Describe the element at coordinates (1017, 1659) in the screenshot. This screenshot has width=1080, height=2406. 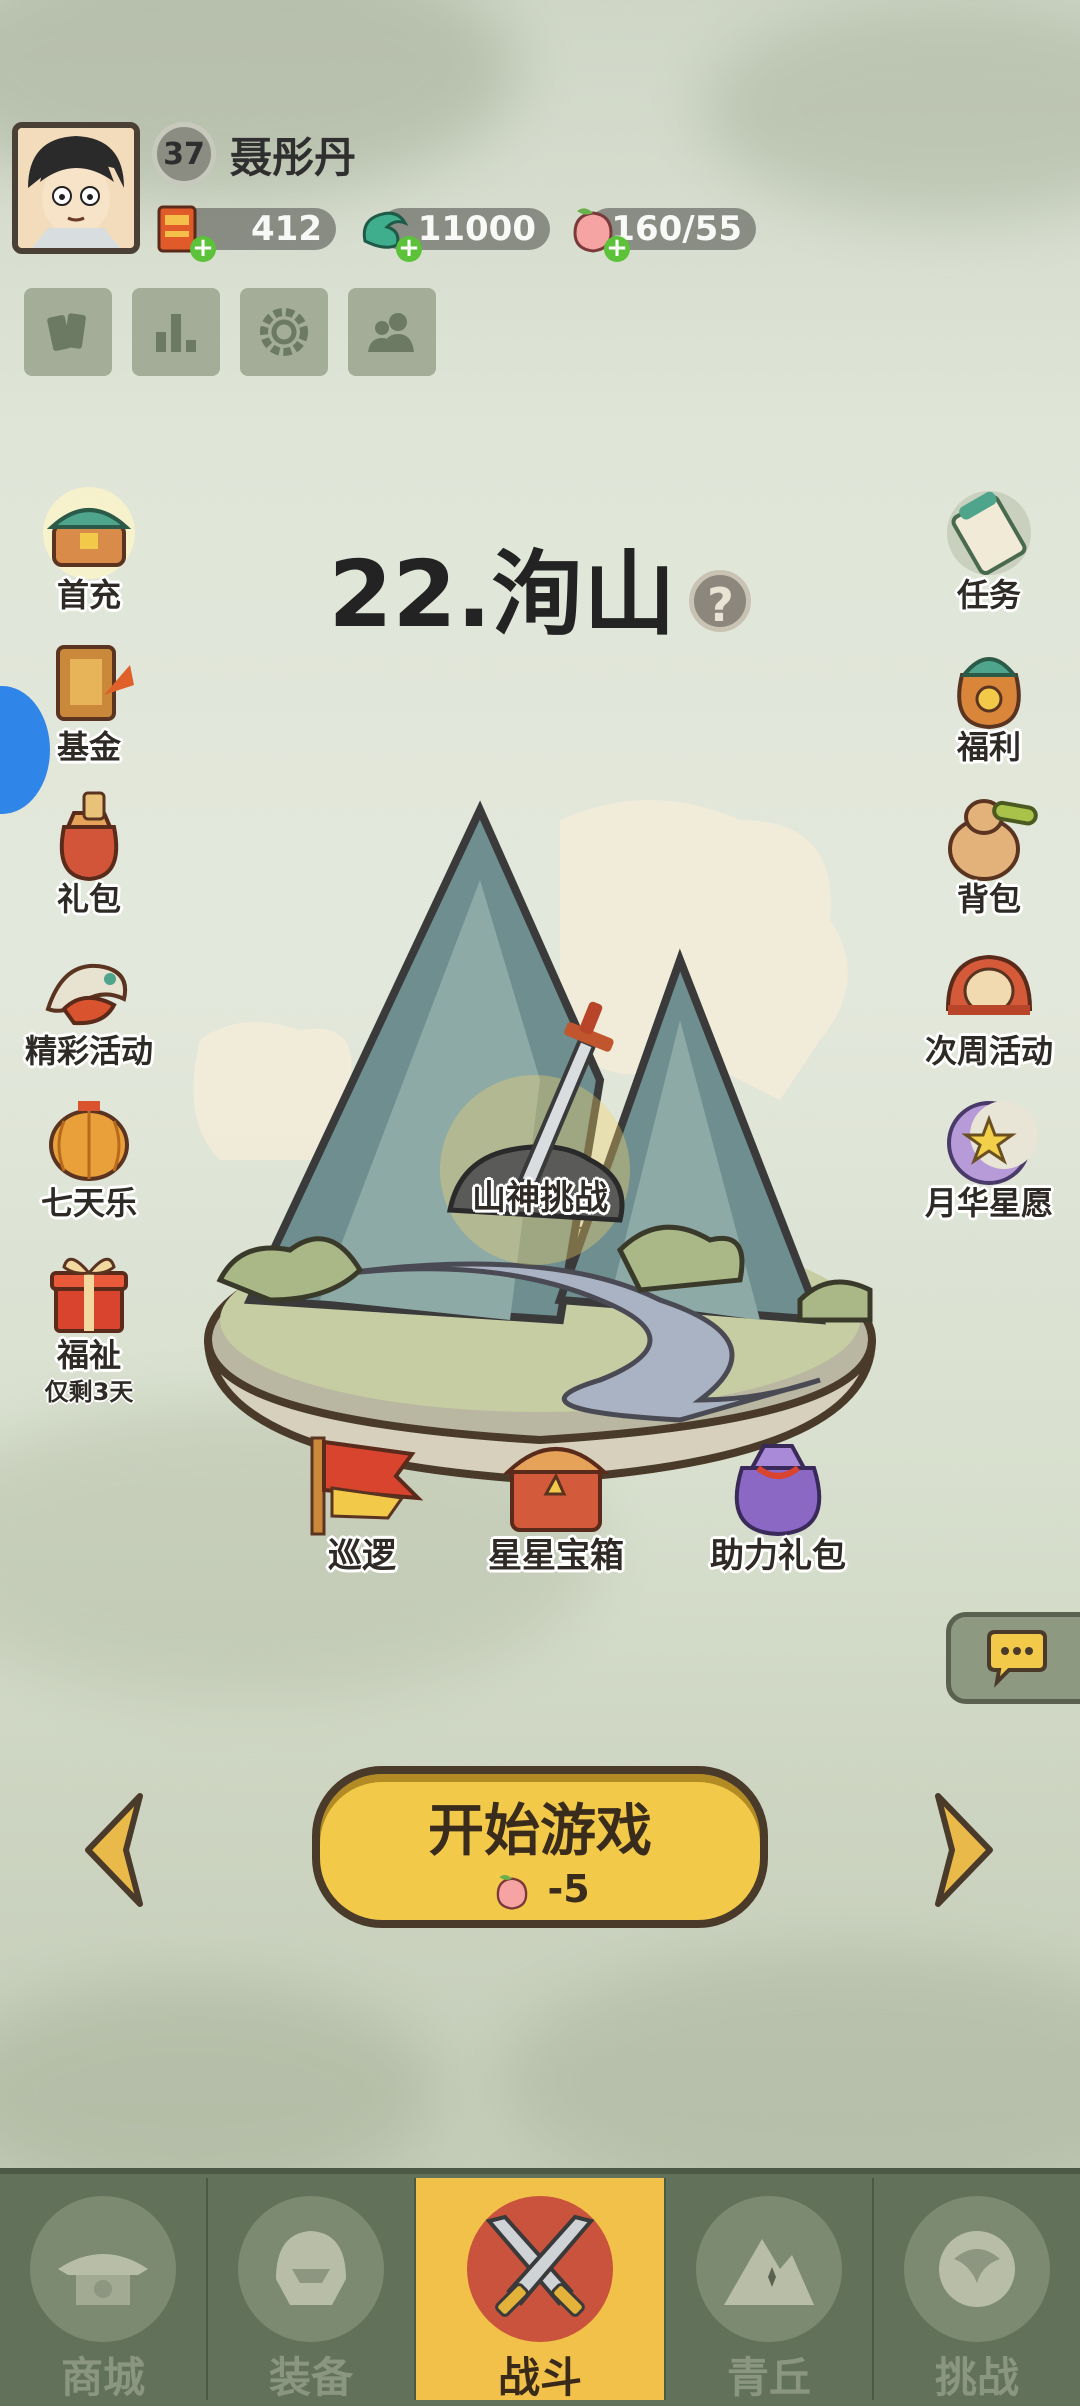
I see `chat-bubble-icon` at that location.